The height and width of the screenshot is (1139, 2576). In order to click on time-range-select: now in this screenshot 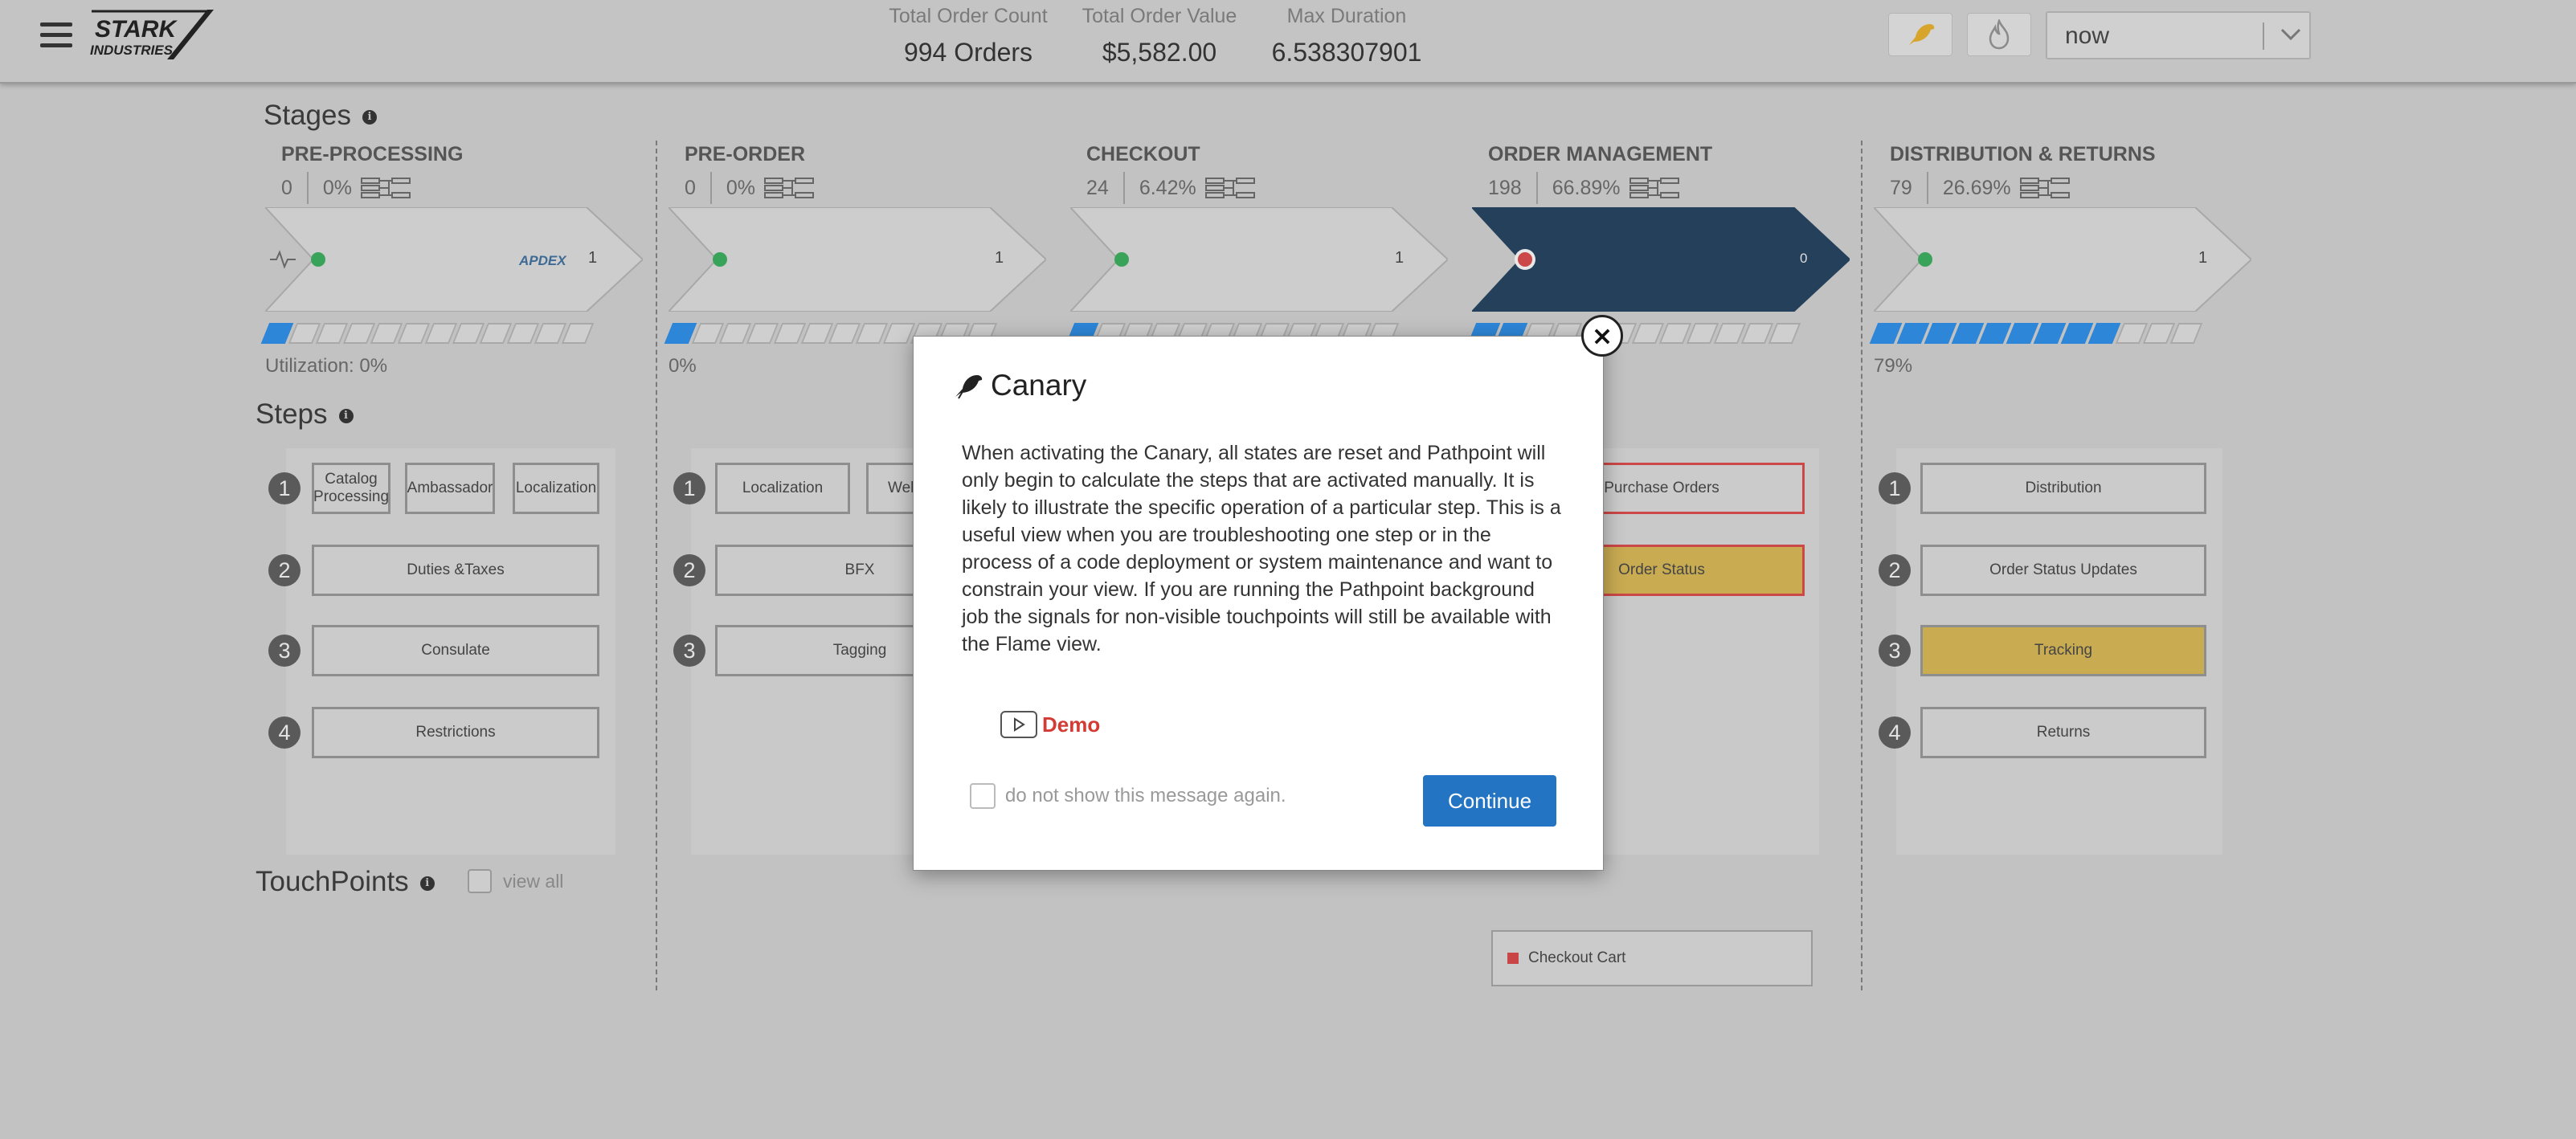, I will do `click(2178, 35)`.